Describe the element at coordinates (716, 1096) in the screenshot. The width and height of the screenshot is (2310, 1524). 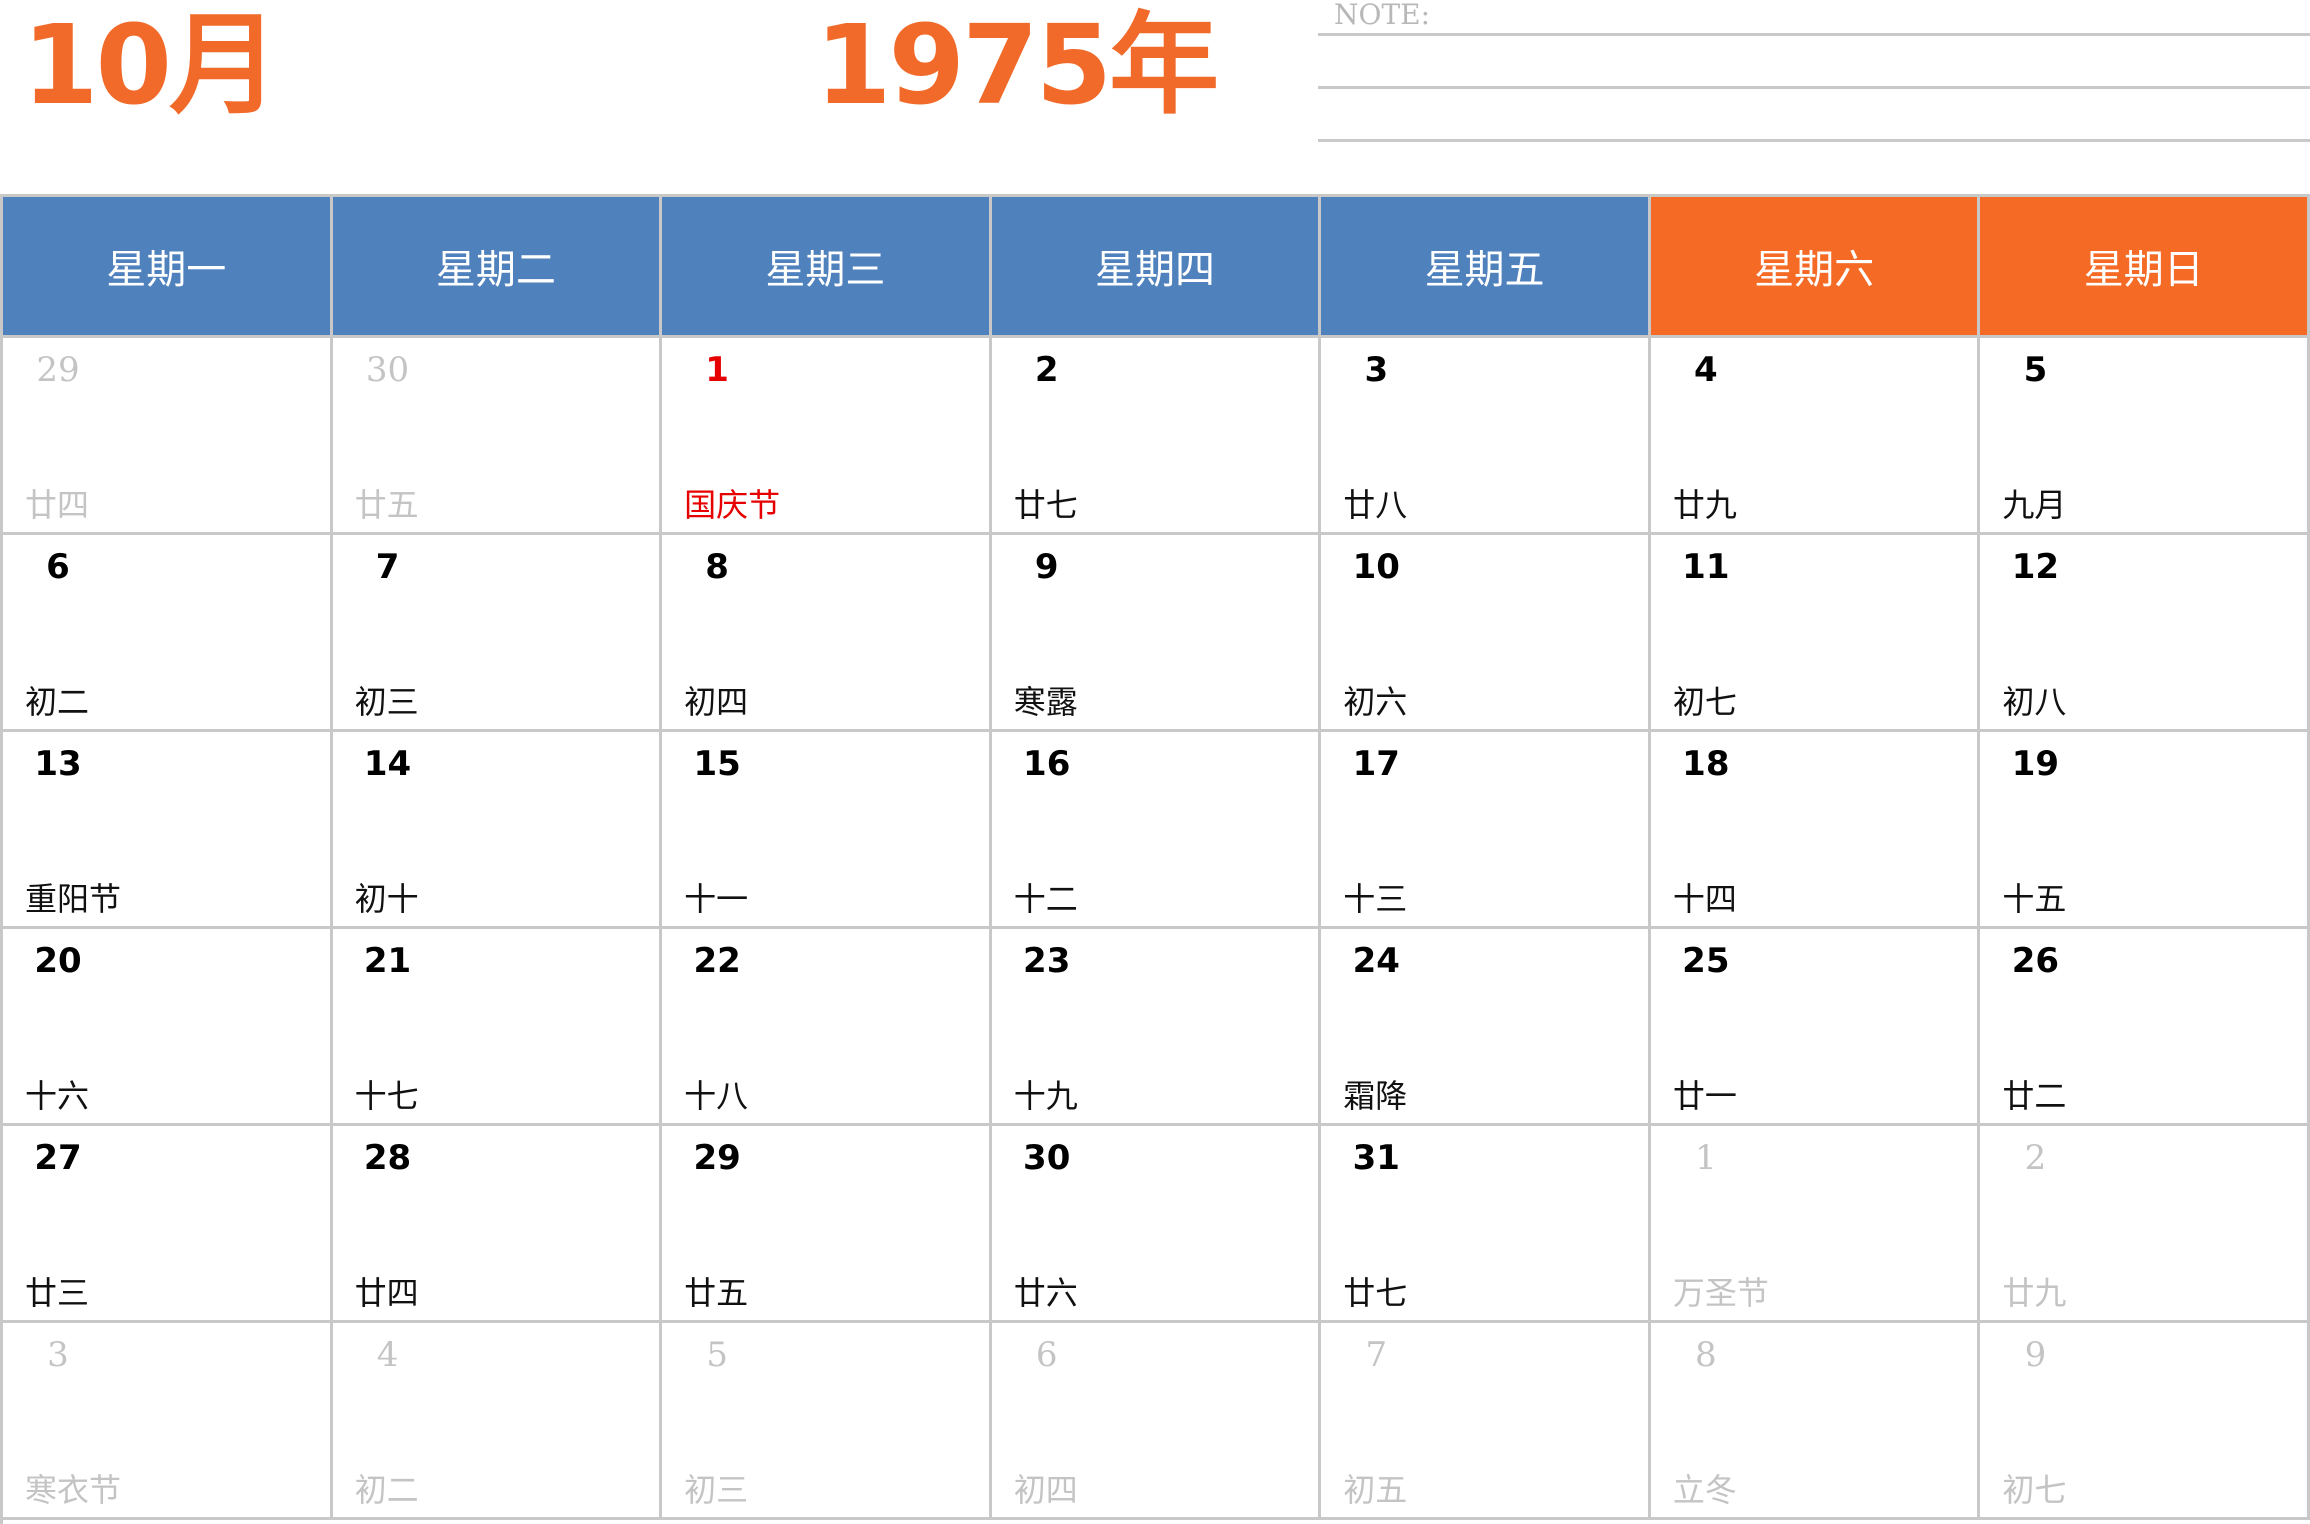
I see `lunar-date: 十八` at that location.